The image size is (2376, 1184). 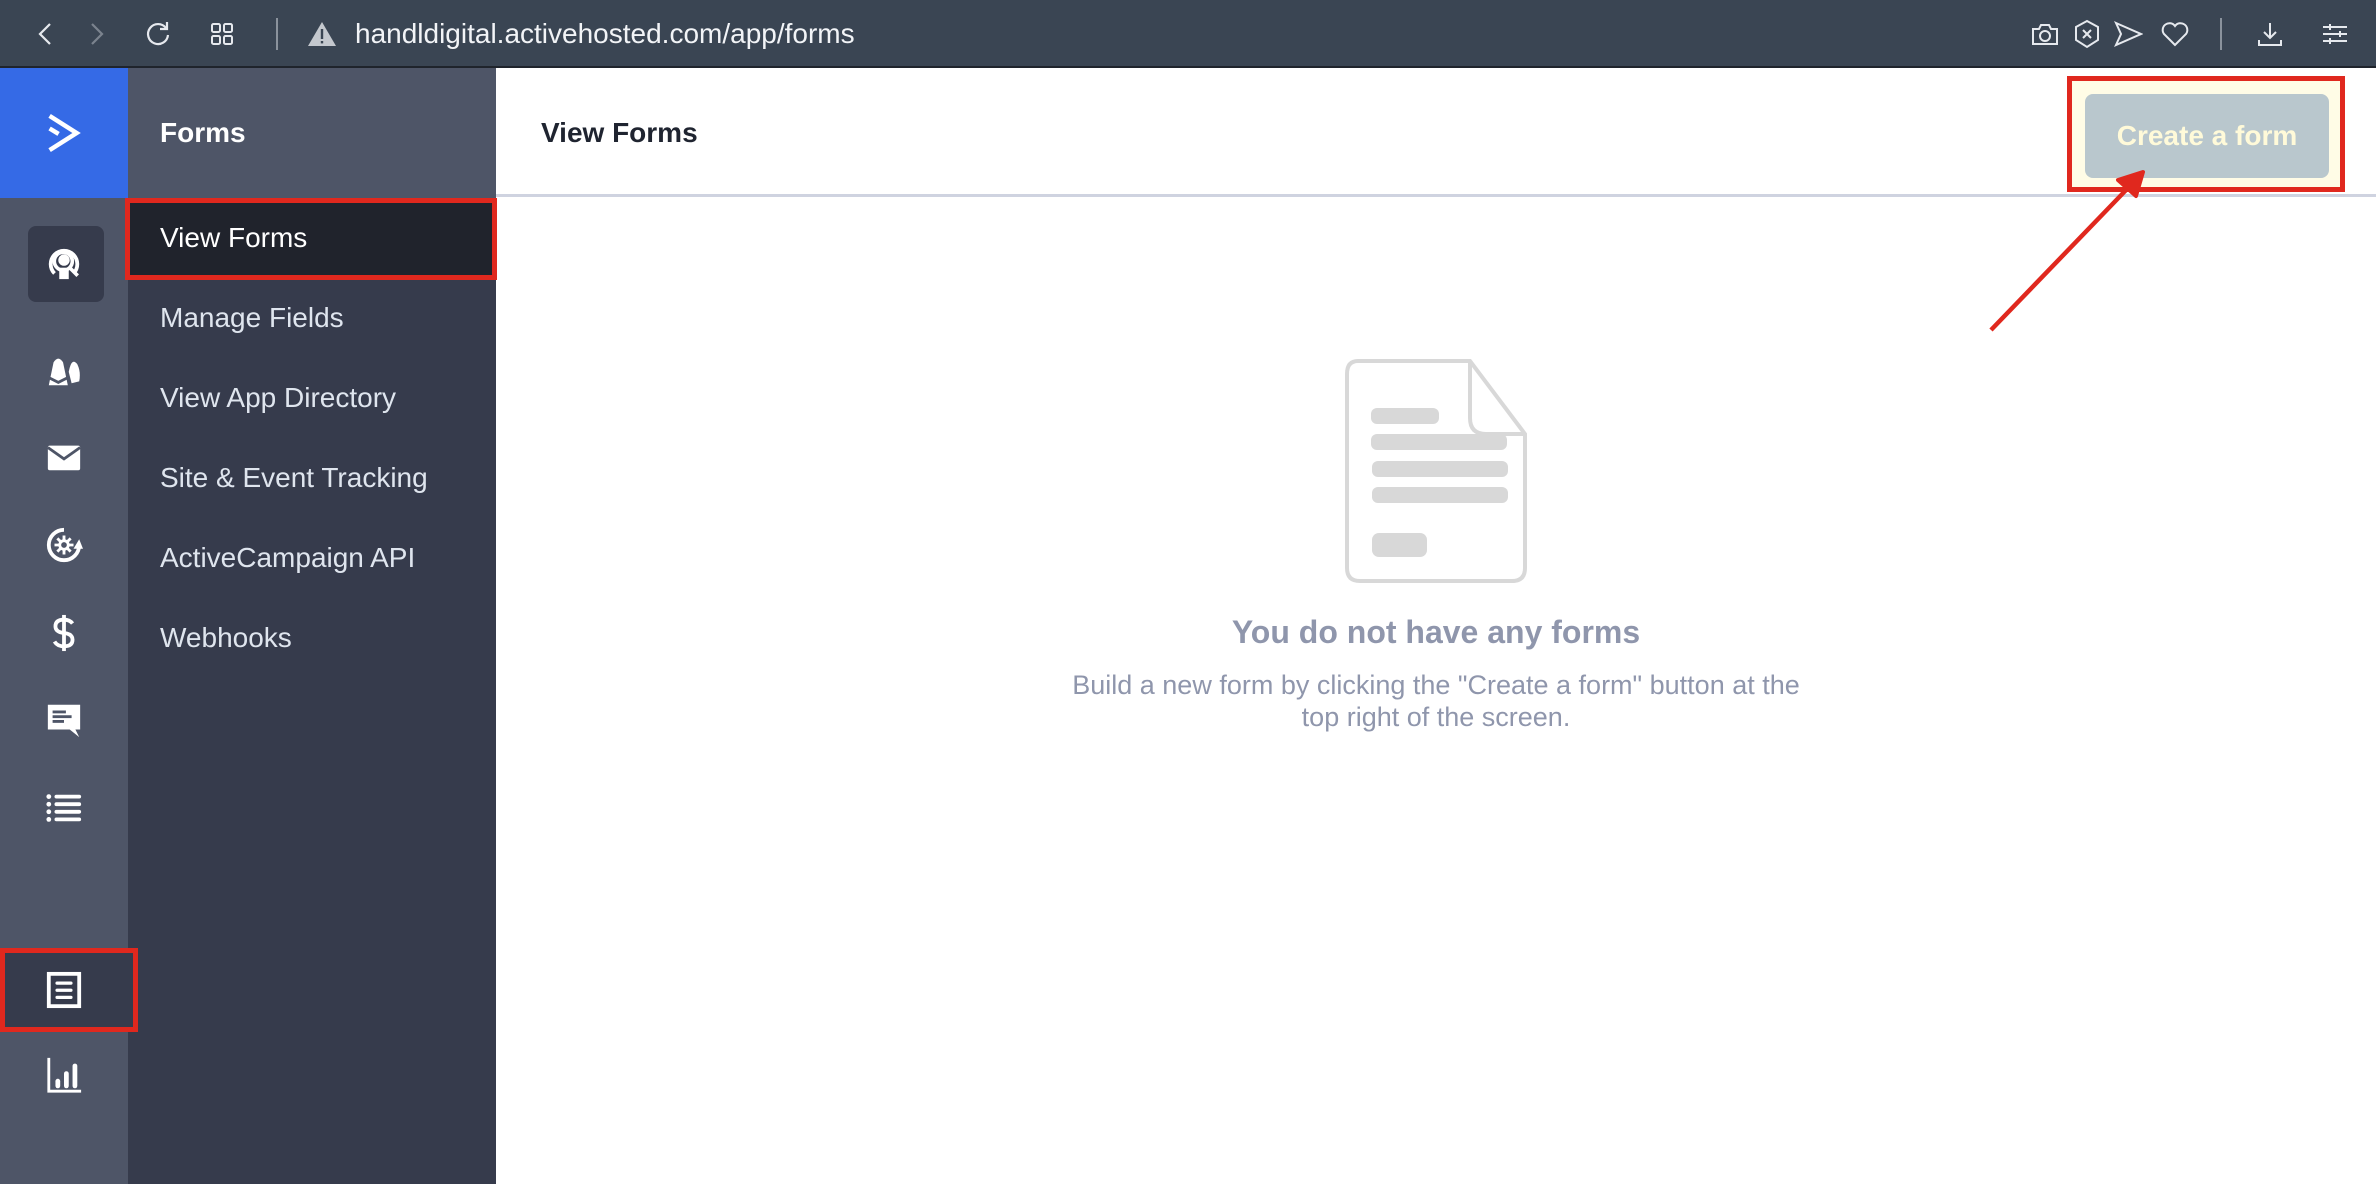 I want to click on submenu-item-webhooks: Webhooks, so click(x=312, y=638).